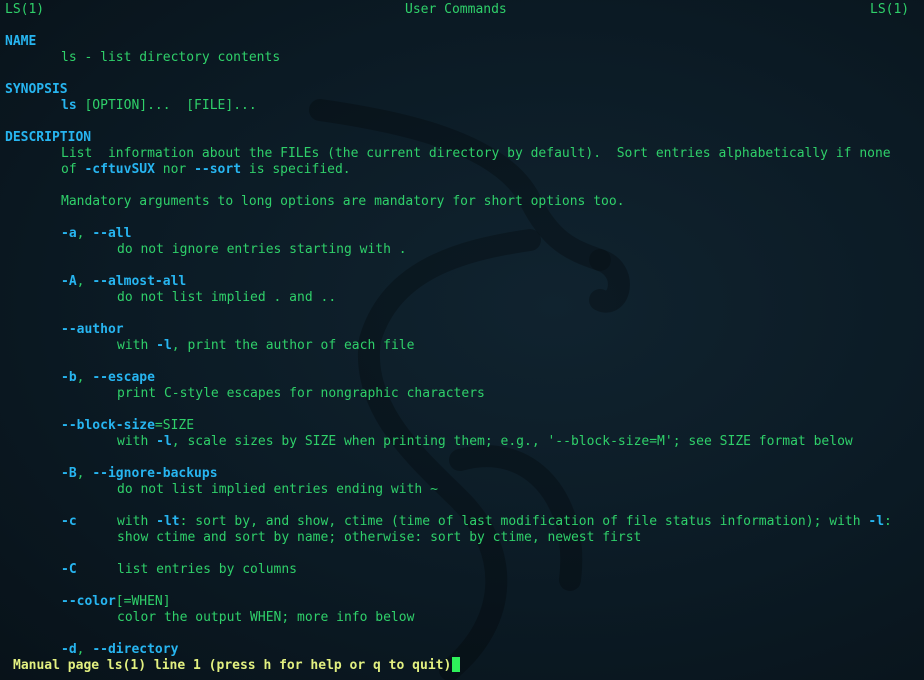  I want to click on option-long: --block-size, so click(108, 425).